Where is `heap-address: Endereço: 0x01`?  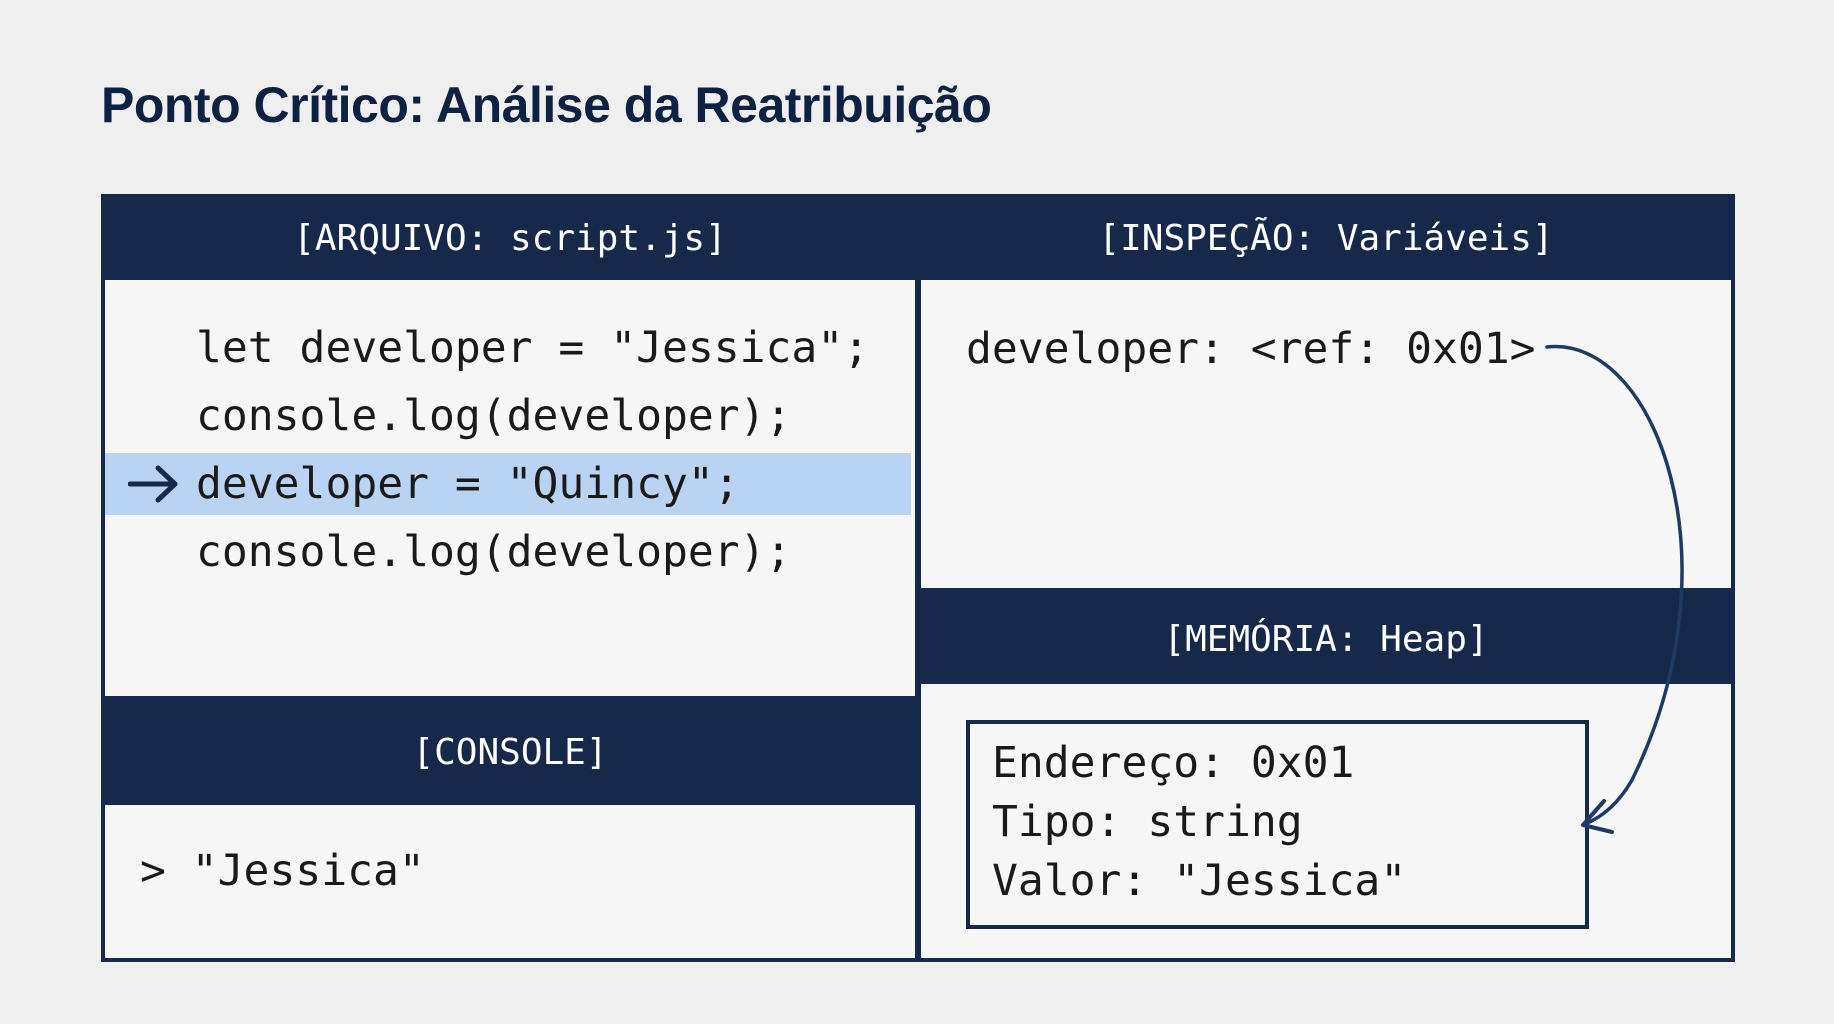
heap-address: Endereço: 0x01 is located at coordinates (1173, 763).